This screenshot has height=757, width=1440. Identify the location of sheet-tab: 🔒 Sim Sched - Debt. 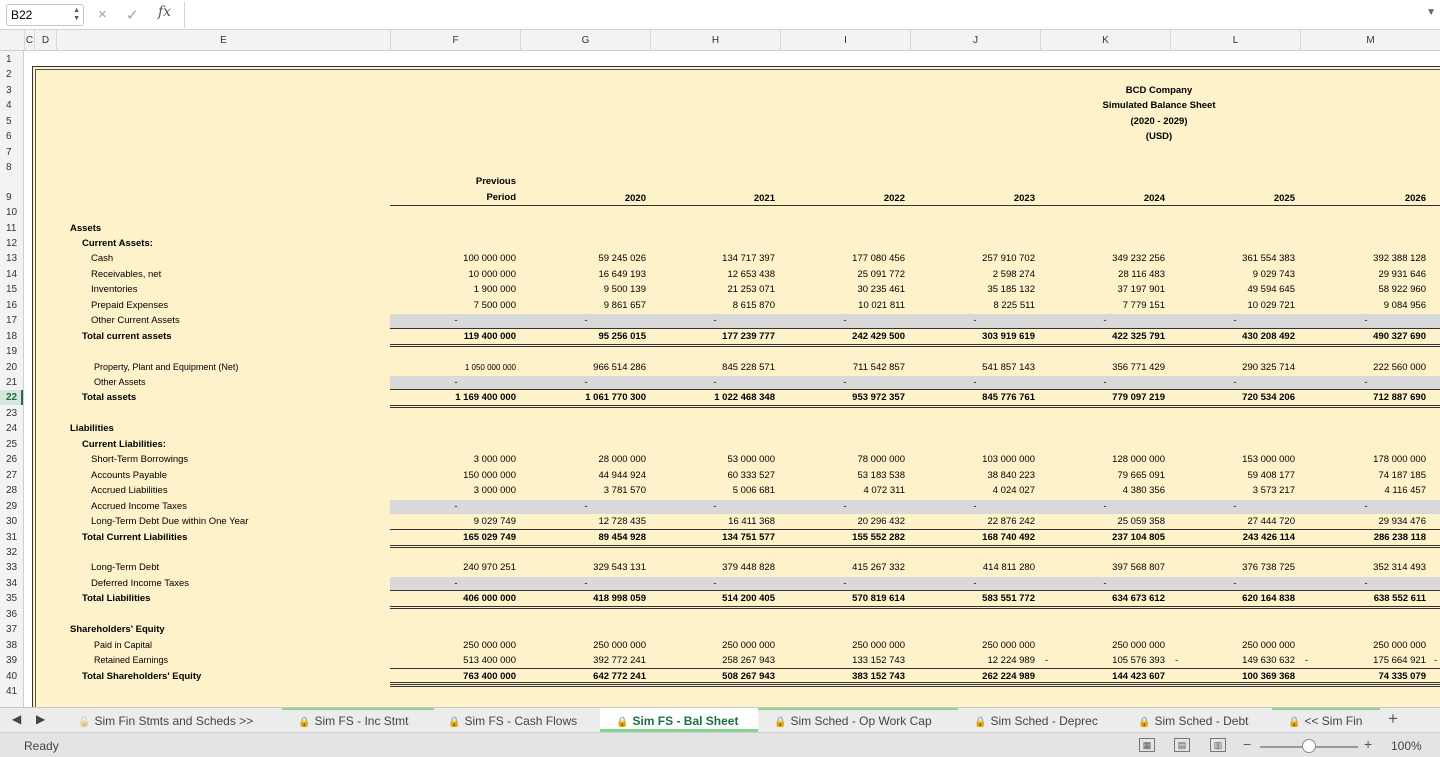
(1197, 720).